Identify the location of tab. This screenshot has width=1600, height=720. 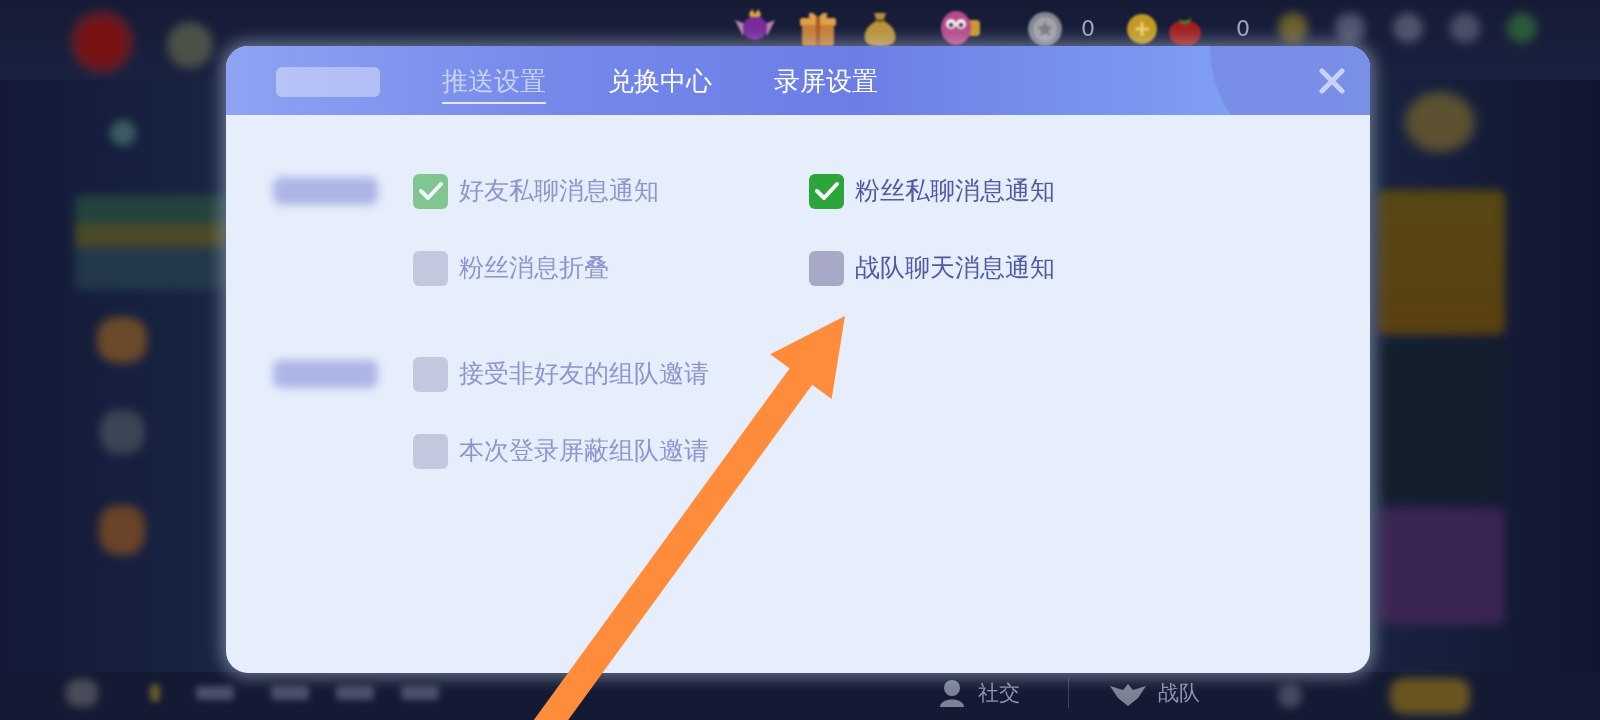
(328, 81).